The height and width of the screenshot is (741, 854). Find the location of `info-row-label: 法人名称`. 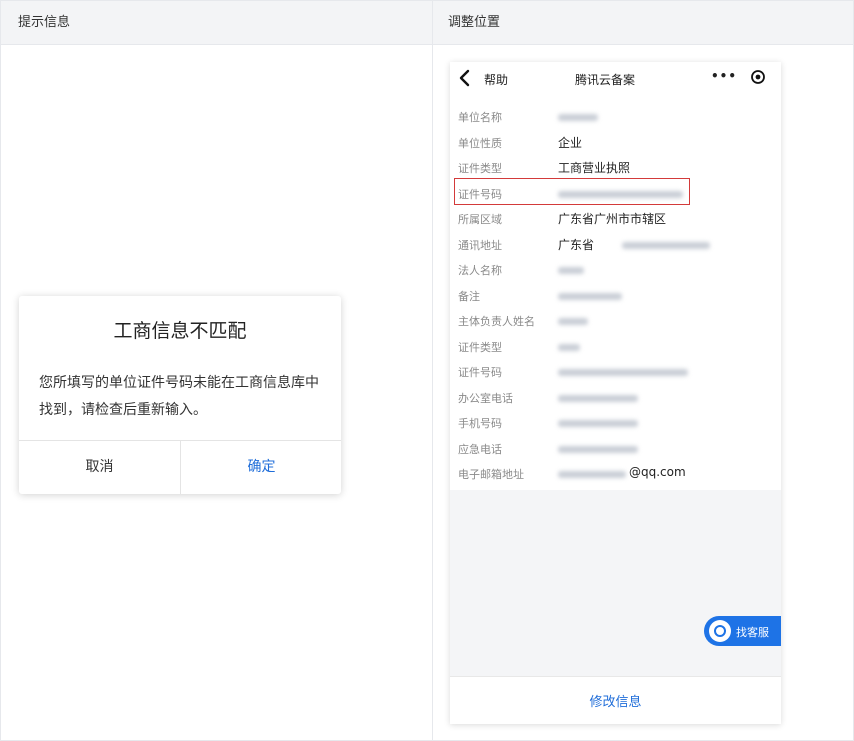

info-row-label: 法人名称 is located at coordinates (480, 270).